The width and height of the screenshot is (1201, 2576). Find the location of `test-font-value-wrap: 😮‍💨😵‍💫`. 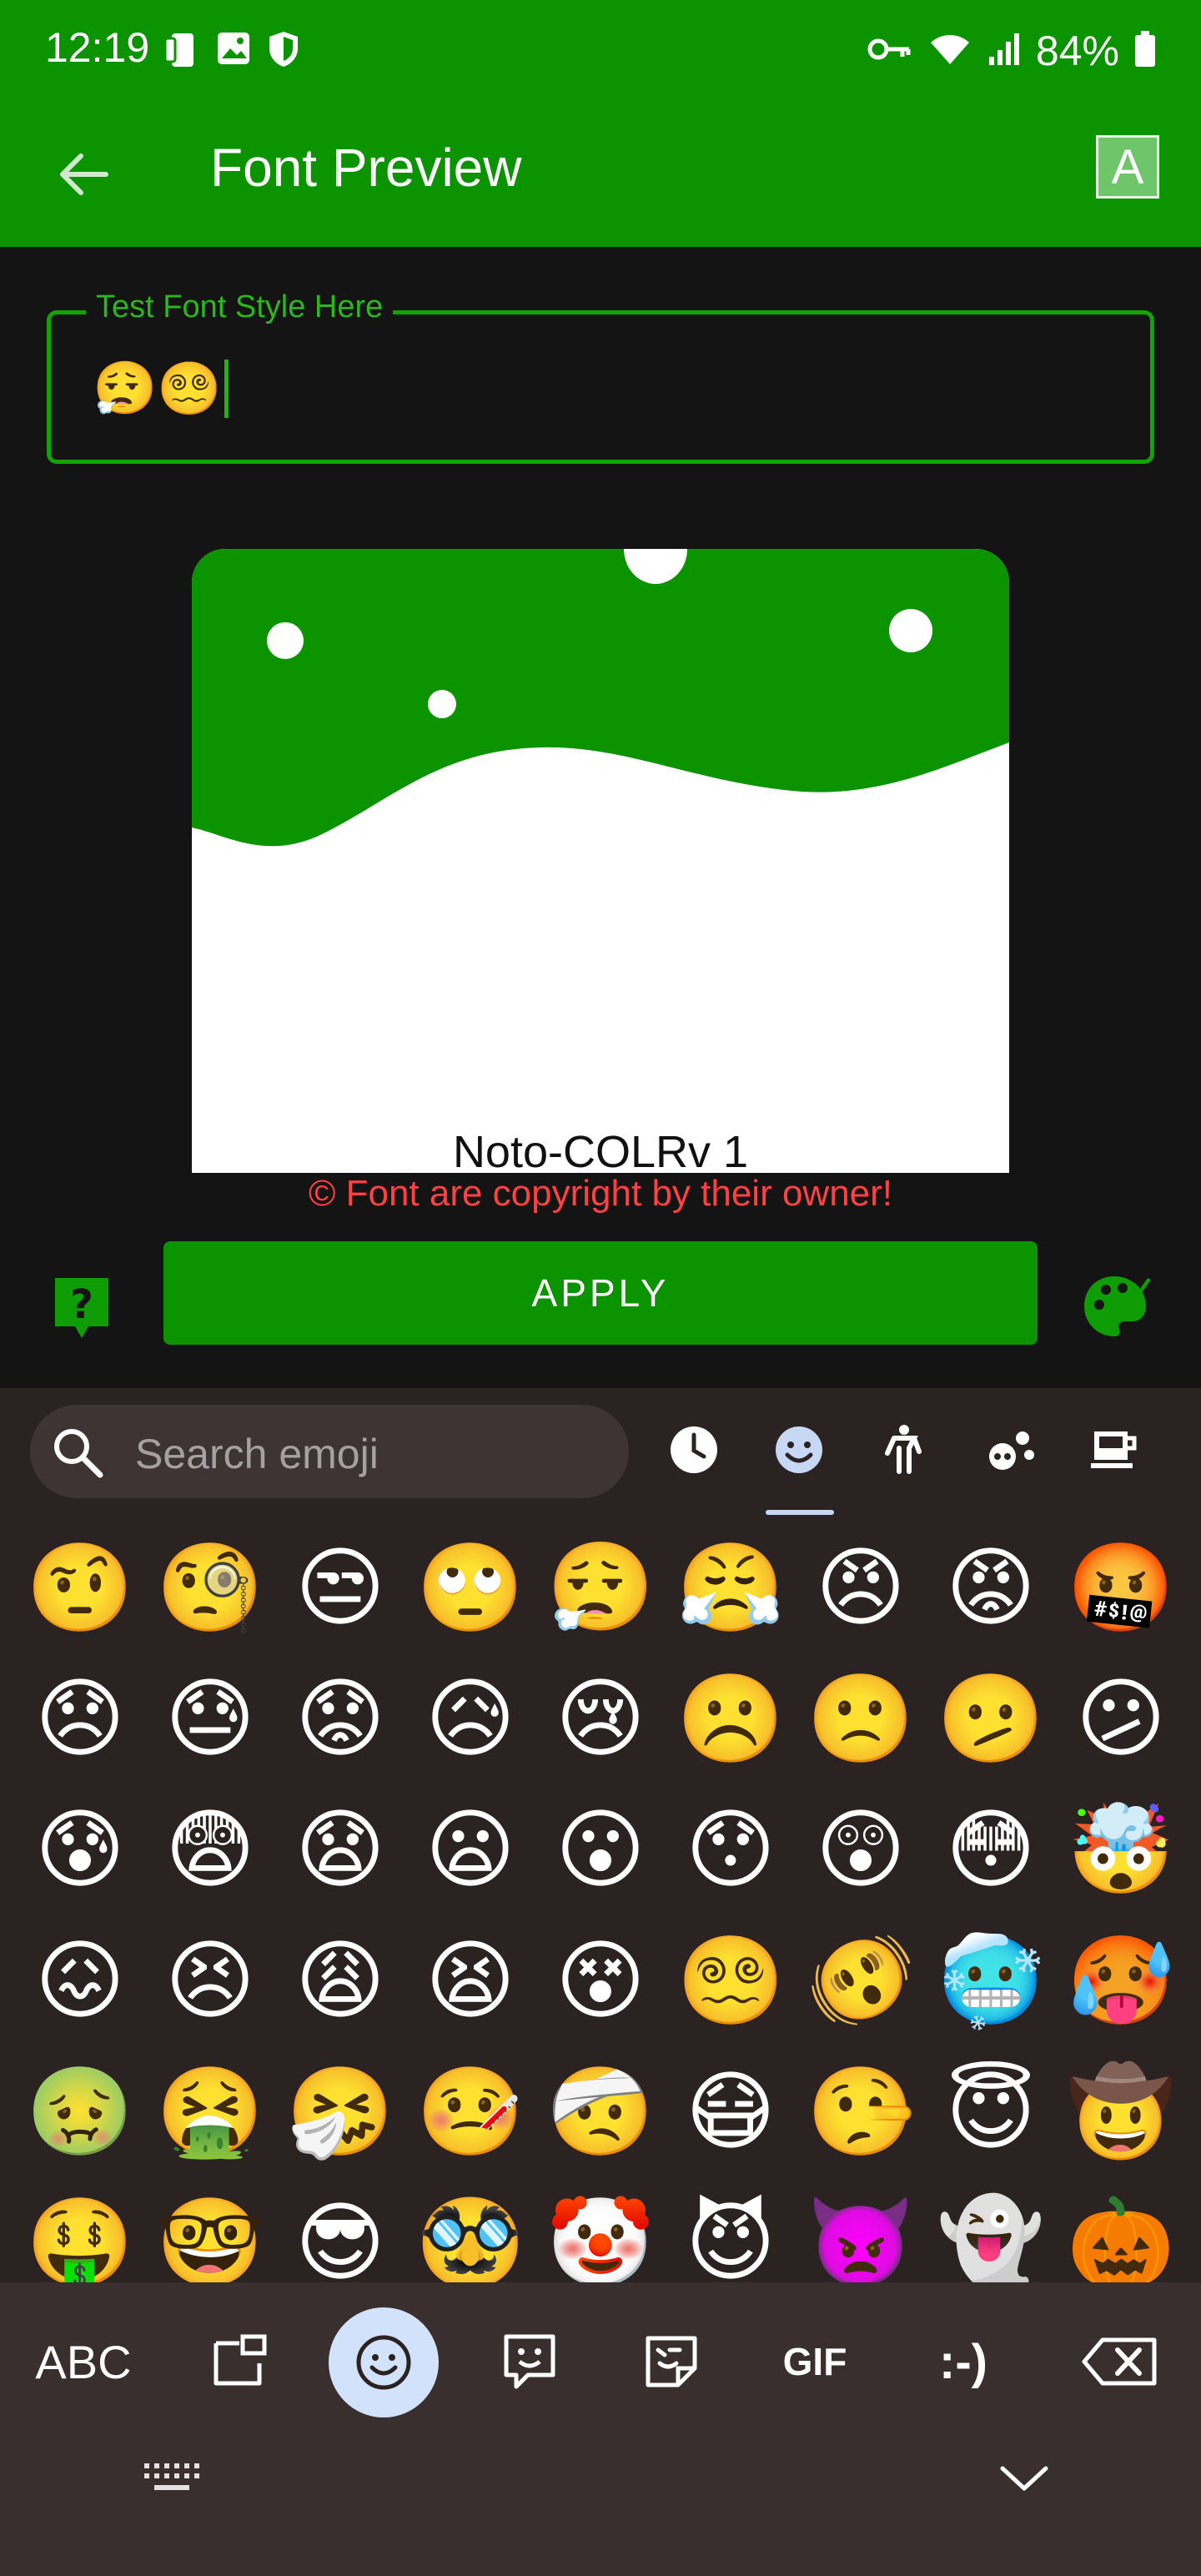

test-font-value-wrap: 😮‍💨😵‍💫 is located at coordinates (161, 389).